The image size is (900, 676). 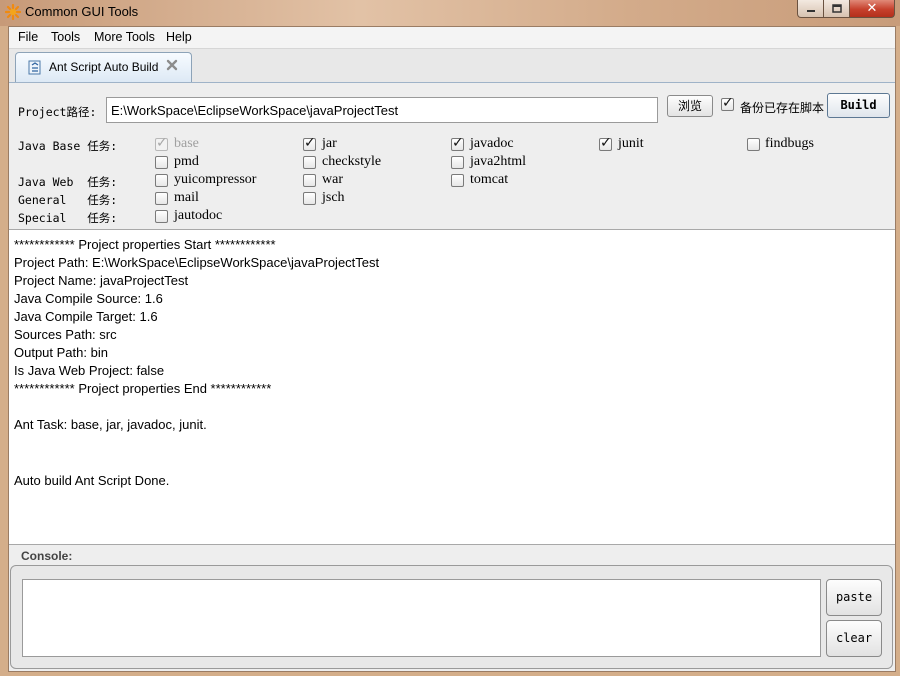 I want to click on close-icon: ✕, so click(x=872, y=8).